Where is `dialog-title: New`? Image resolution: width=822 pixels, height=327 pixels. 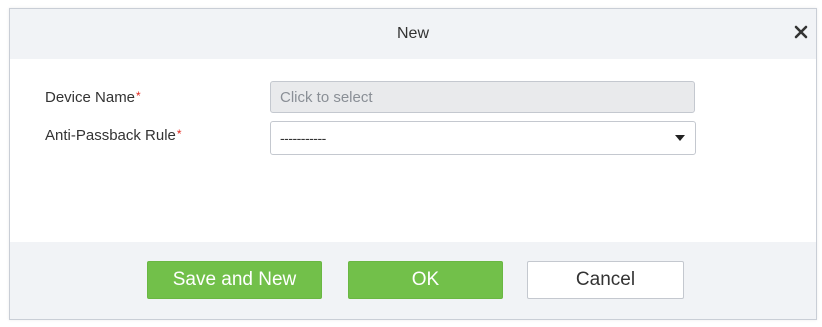
dialog-title: New is located at coordinates (412, 33).